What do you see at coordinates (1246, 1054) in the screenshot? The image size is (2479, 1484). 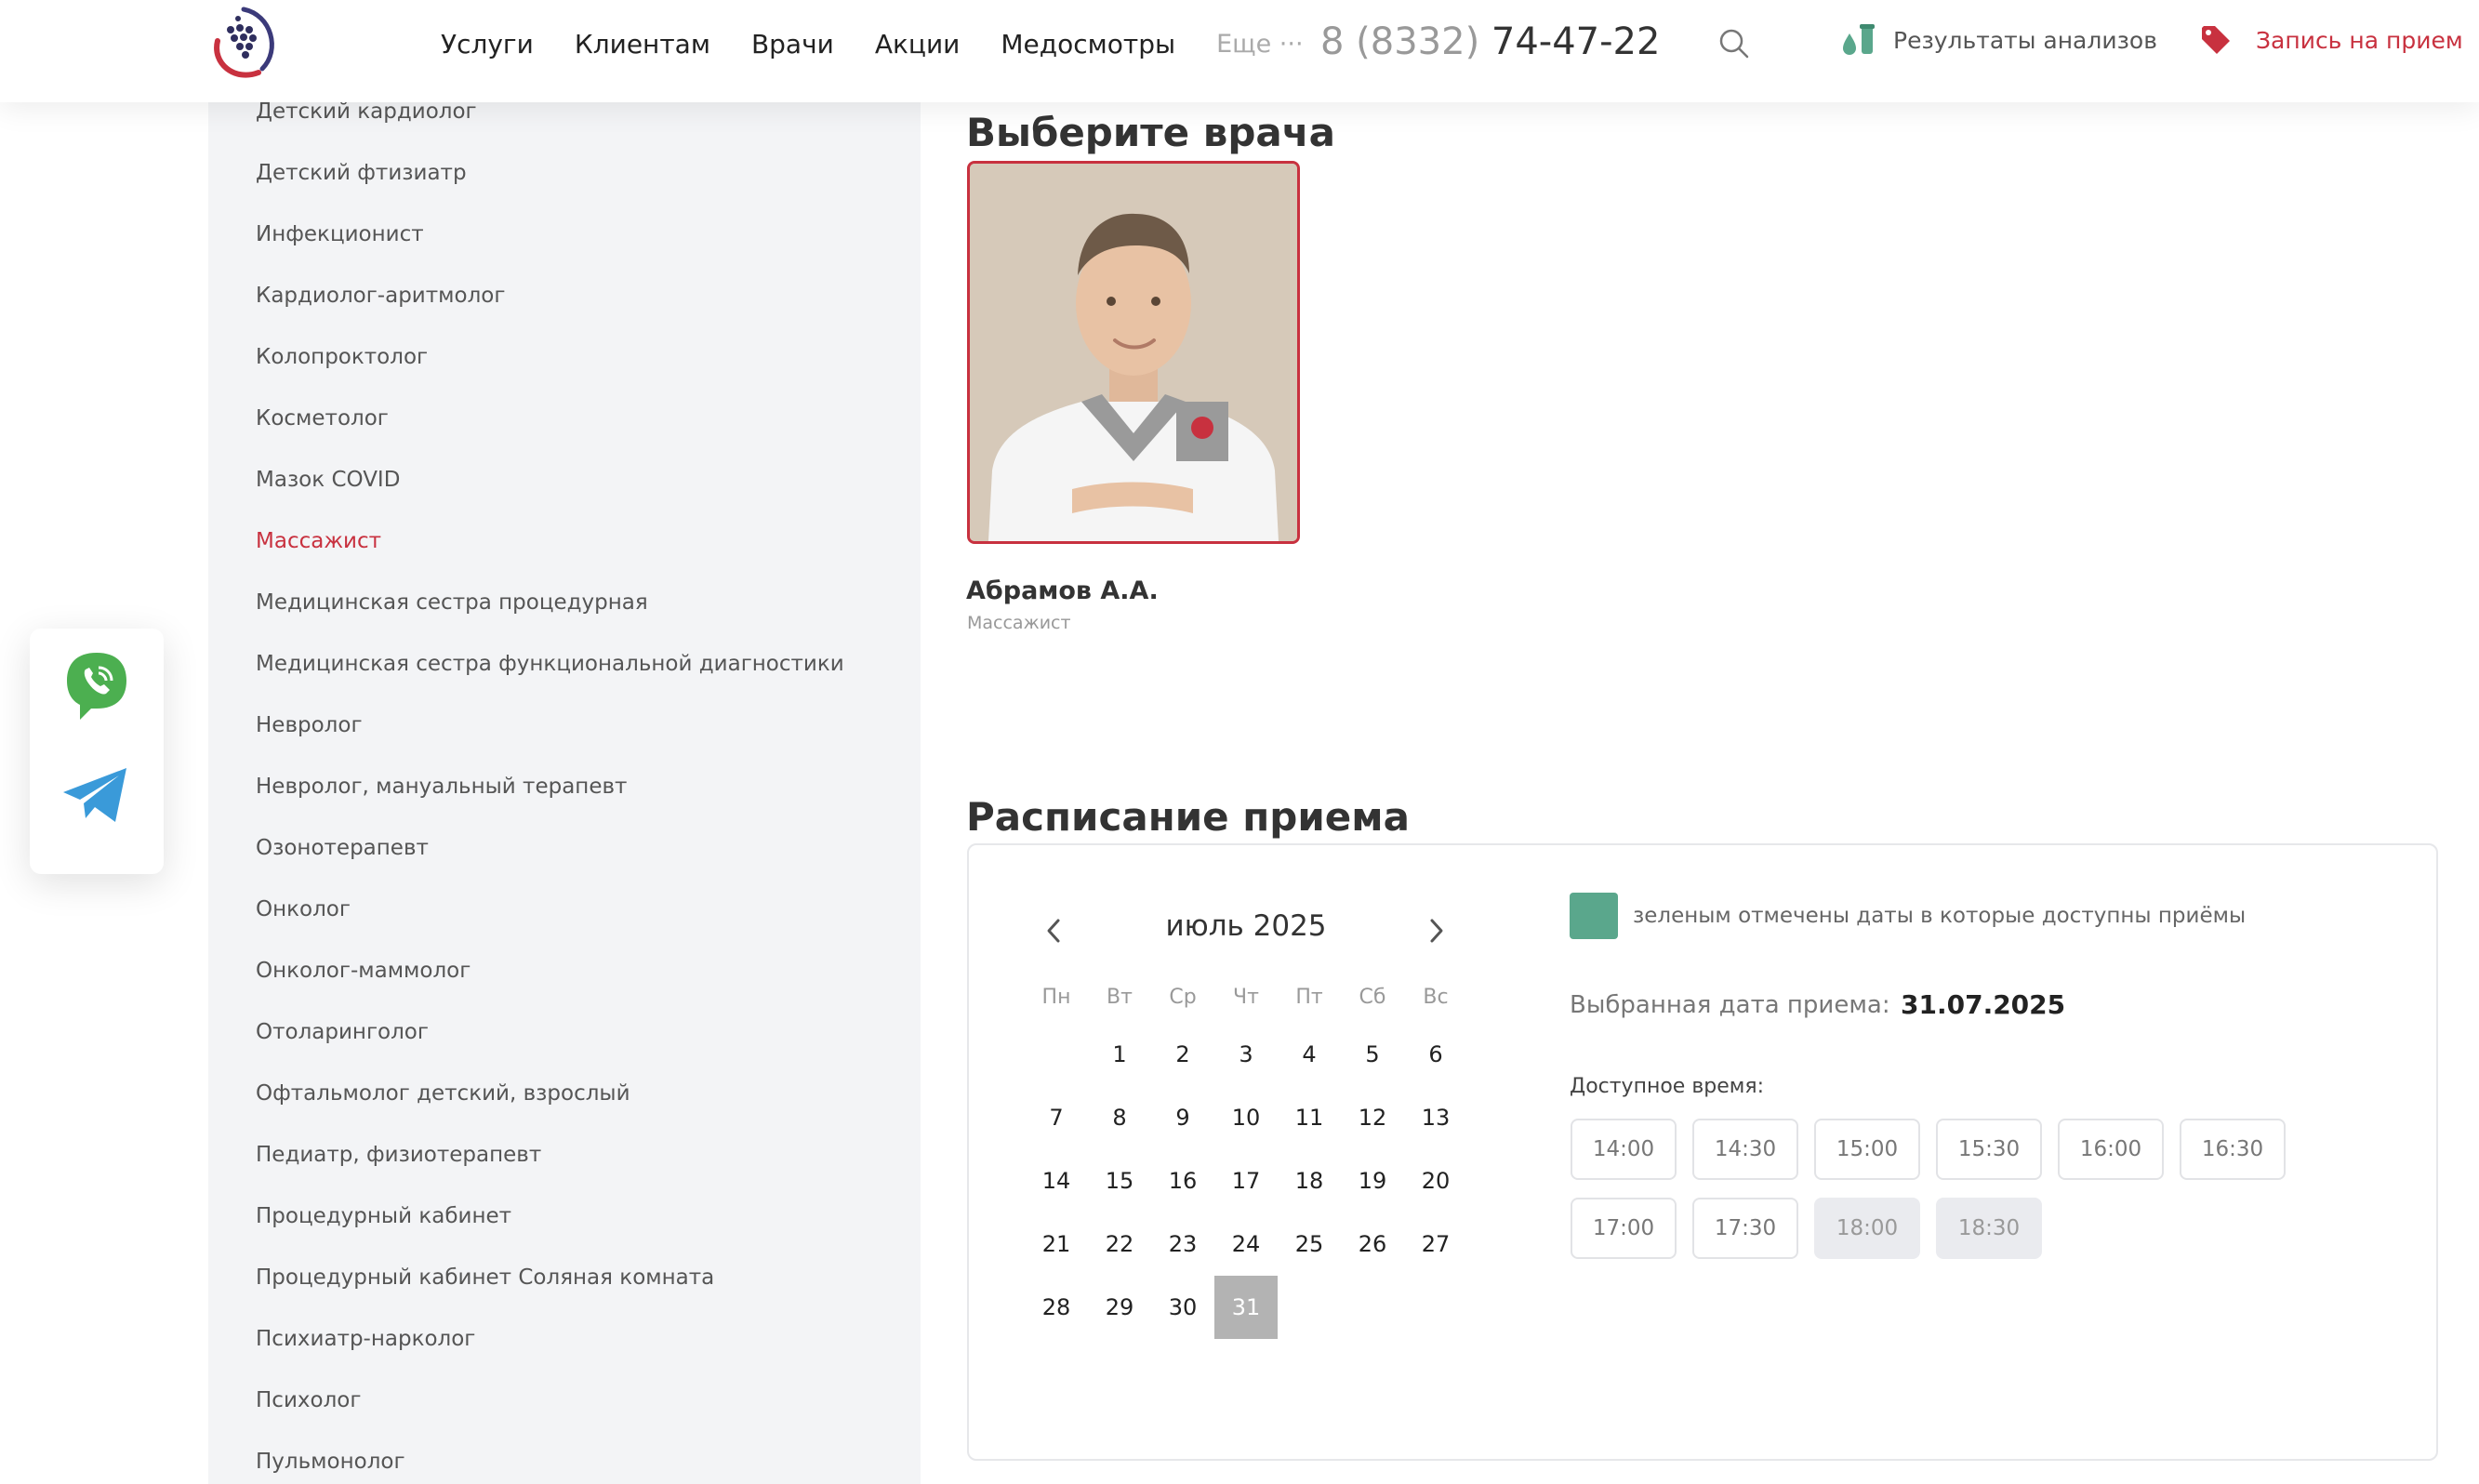 I see `calendar-day: 3` at bounding box center [1246, 1054].